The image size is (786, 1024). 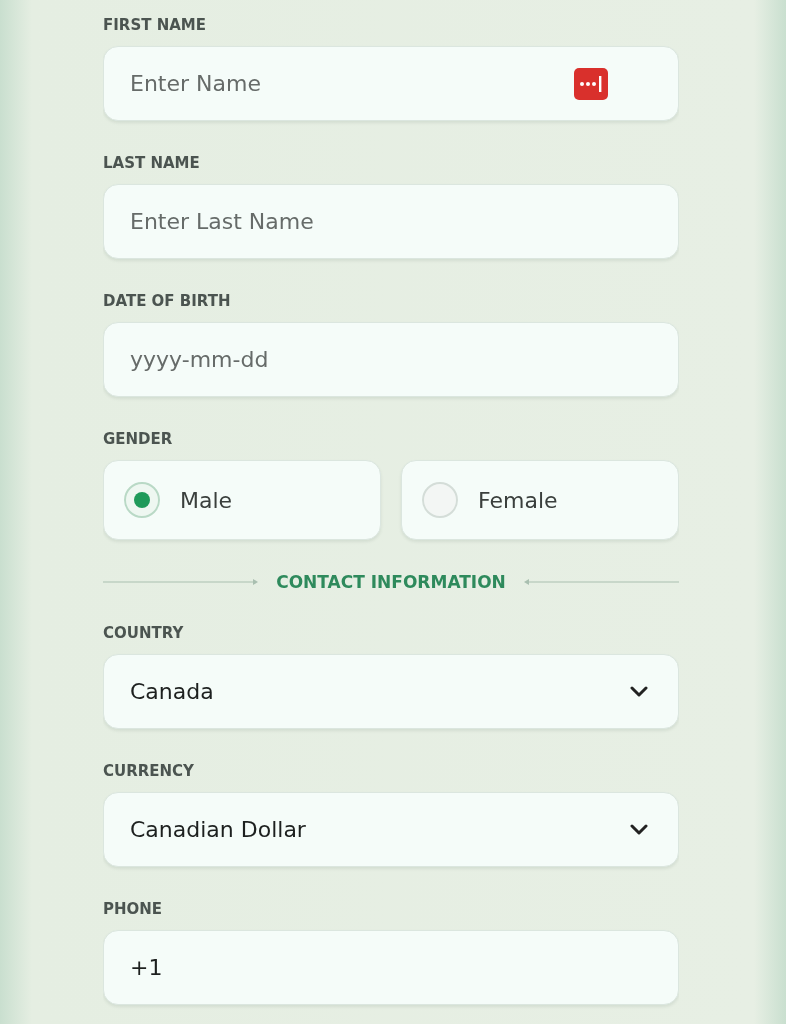 I want to click on field-label: DATE OF BIRTH, so click(x=167, y=301).